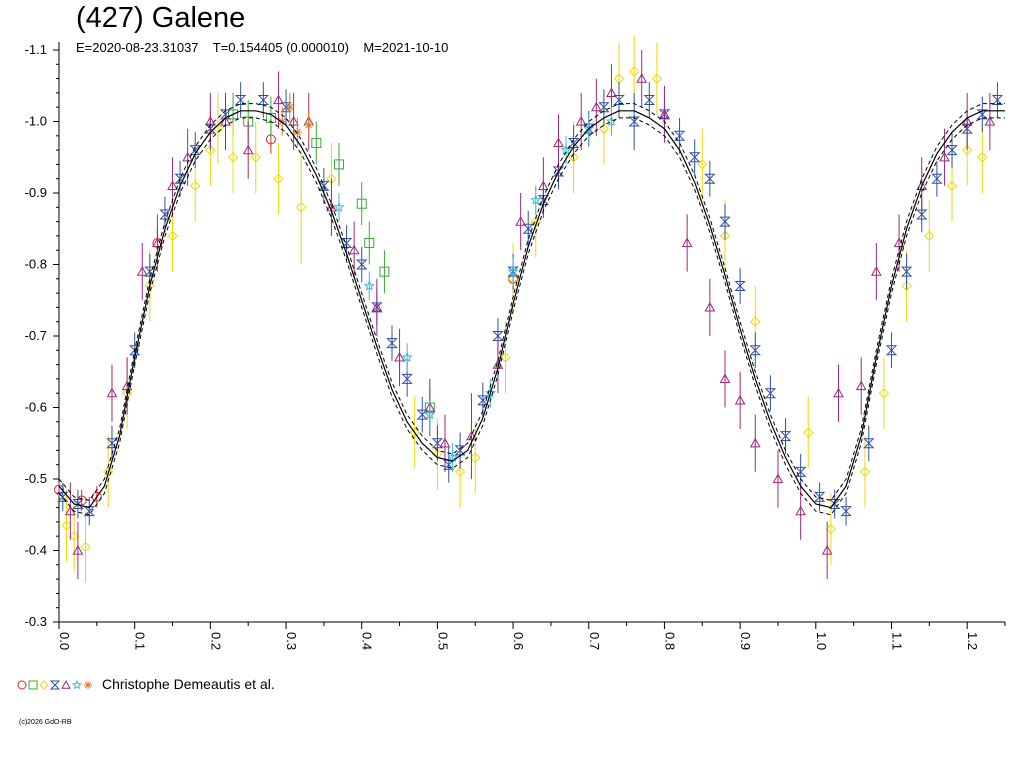 This screenshot has width=1024, height=768. I want to click on marker-diamond, so click(44, 685).